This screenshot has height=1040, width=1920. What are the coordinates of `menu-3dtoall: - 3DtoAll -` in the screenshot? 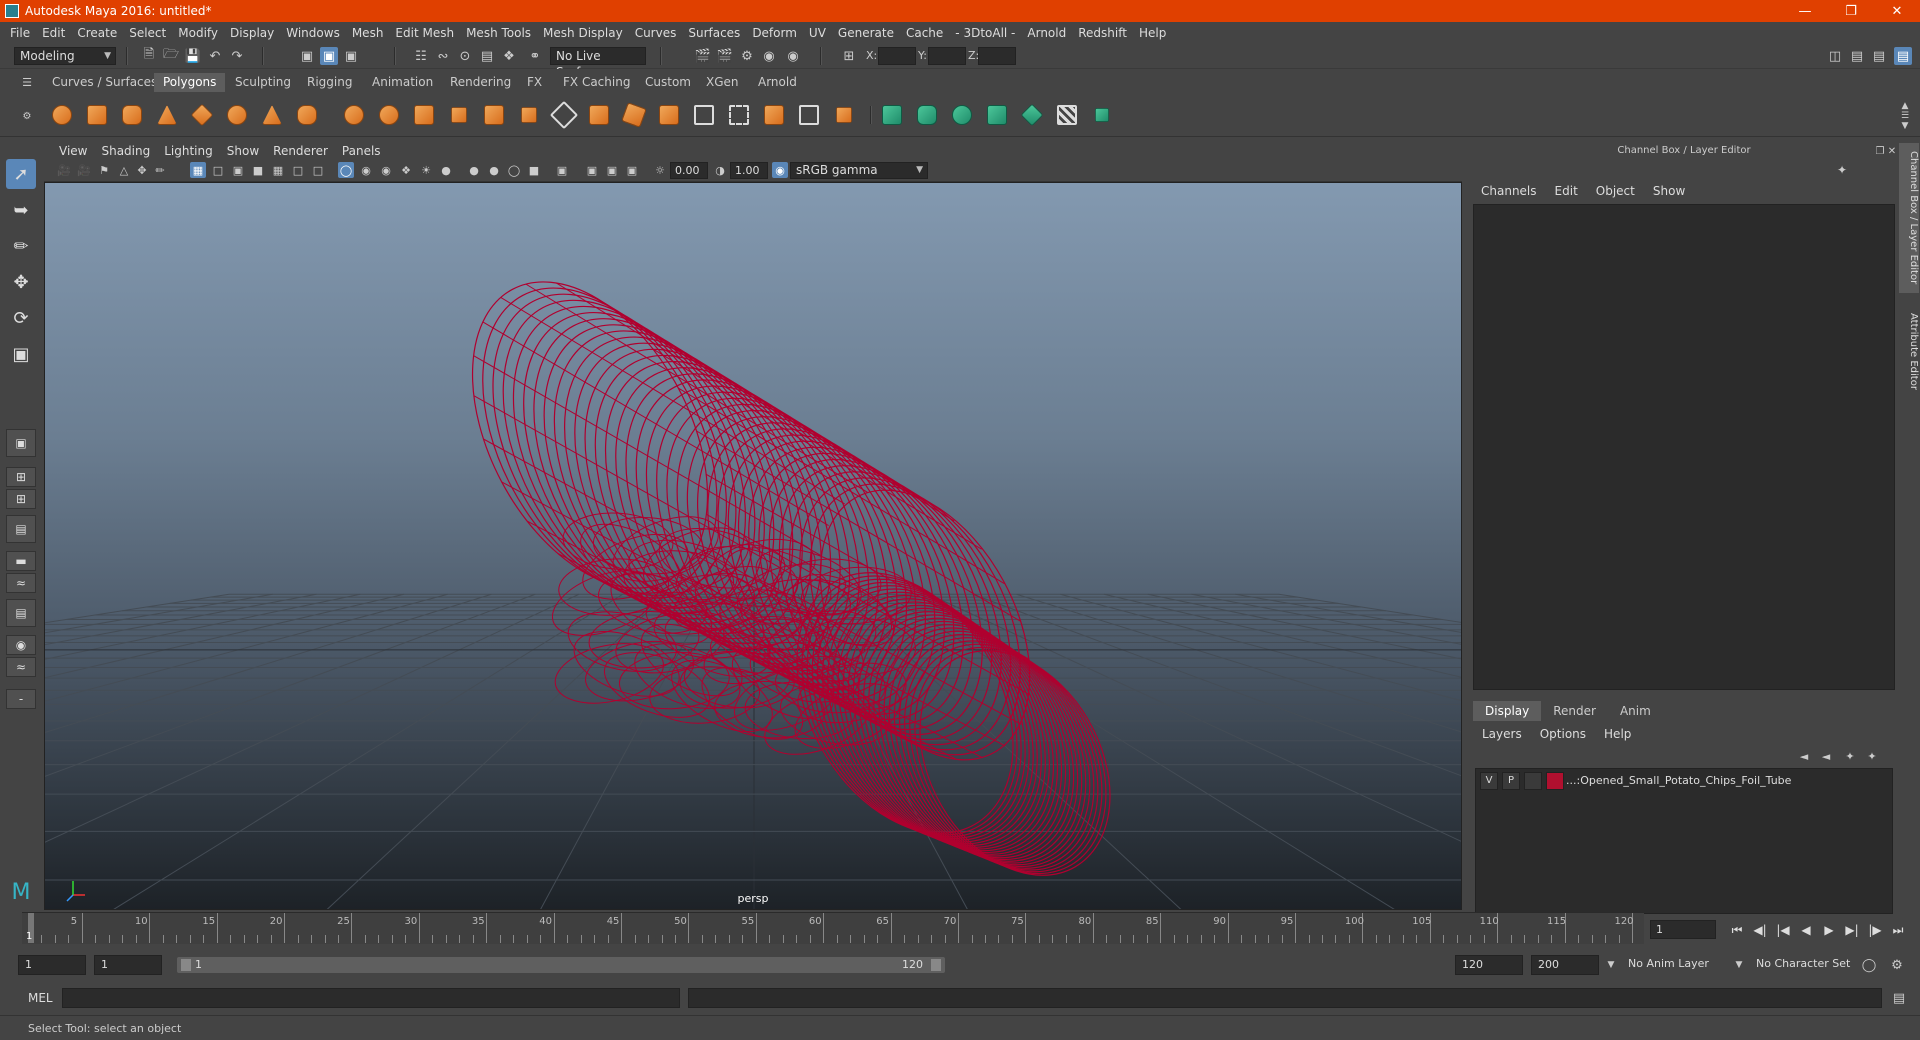 It's located at (985, 33).